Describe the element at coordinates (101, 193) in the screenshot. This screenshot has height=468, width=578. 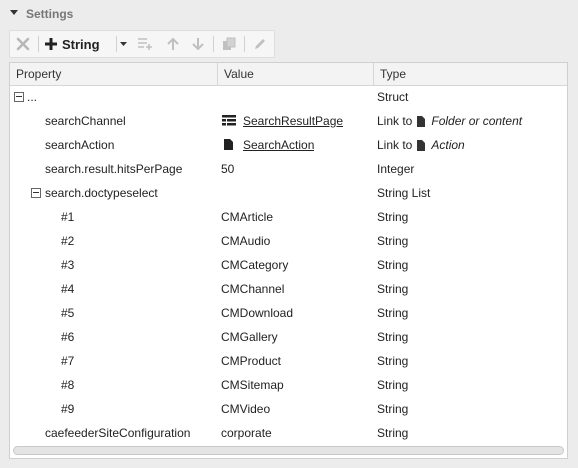
I see `property-name: search.doctypeselect` at that location.